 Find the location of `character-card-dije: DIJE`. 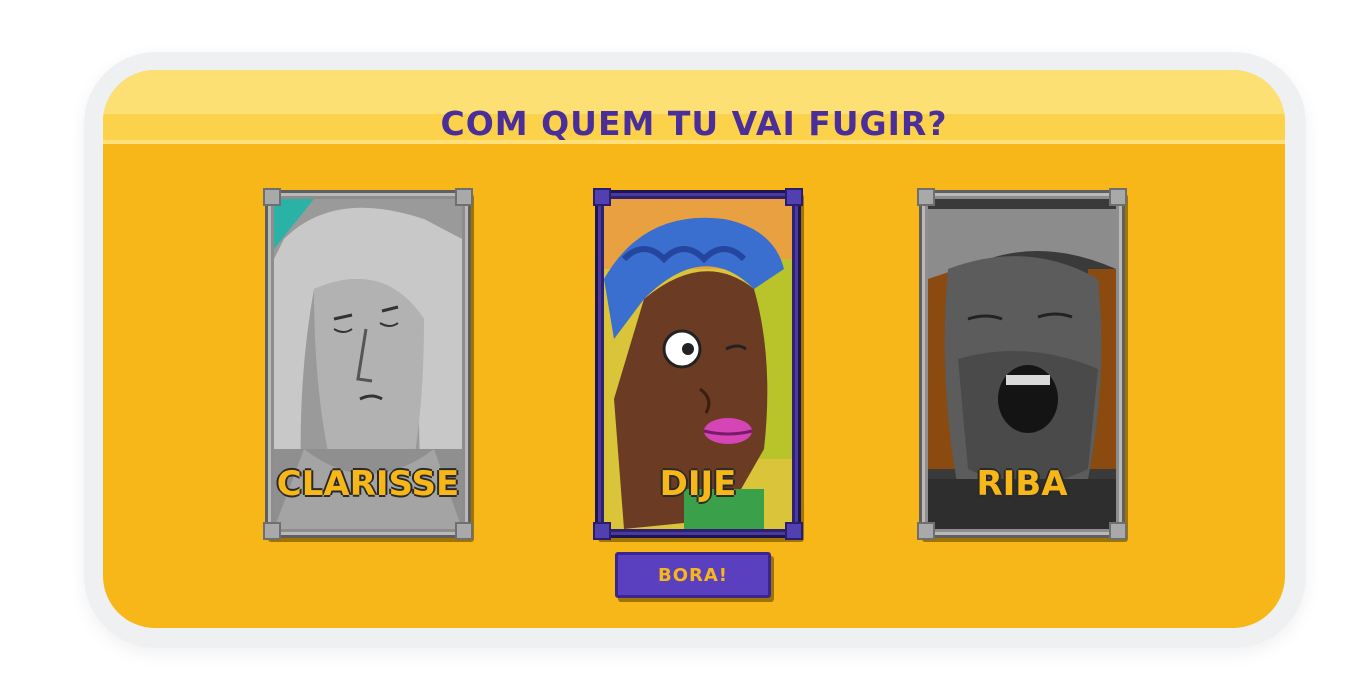

character-card-dije: DIJE is located at coordinates (698, 364).